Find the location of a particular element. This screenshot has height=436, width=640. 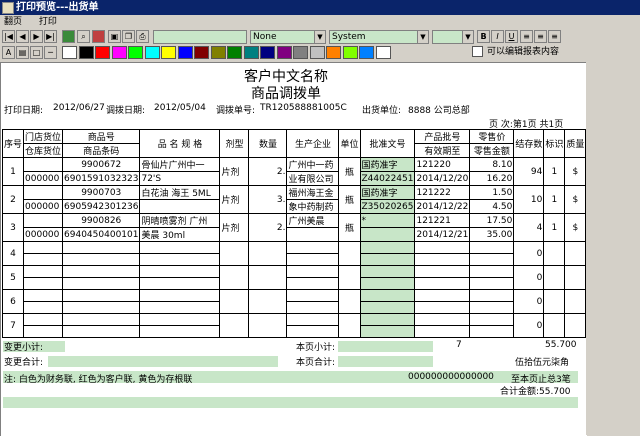

row-approval1: 国药准字 is located at coordinates (387, 164).